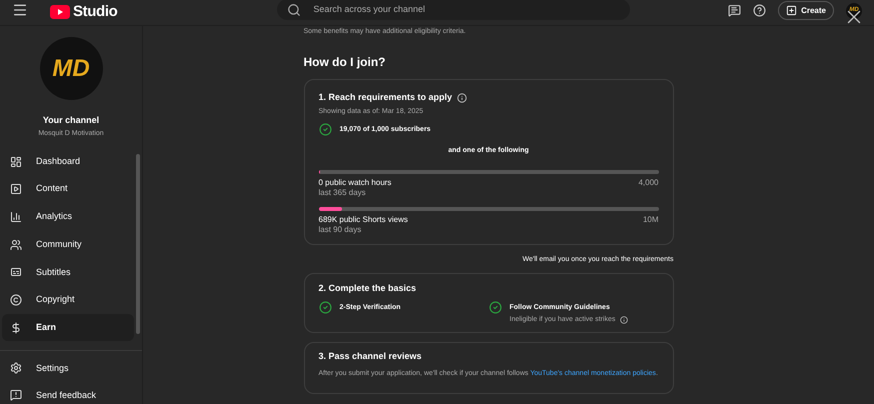 Image resolution: width=874 pixels, height=404 pixels. I want to click on channel-avatar: MD, so click(71, 68).